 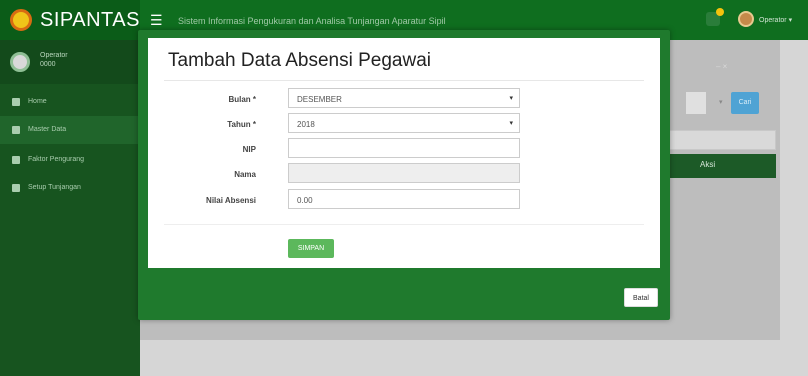 What do you see at coordinates (54, 55) in the screenshot?
I see `sidebar-user-name: Operator` at bounding box center [54, 55].